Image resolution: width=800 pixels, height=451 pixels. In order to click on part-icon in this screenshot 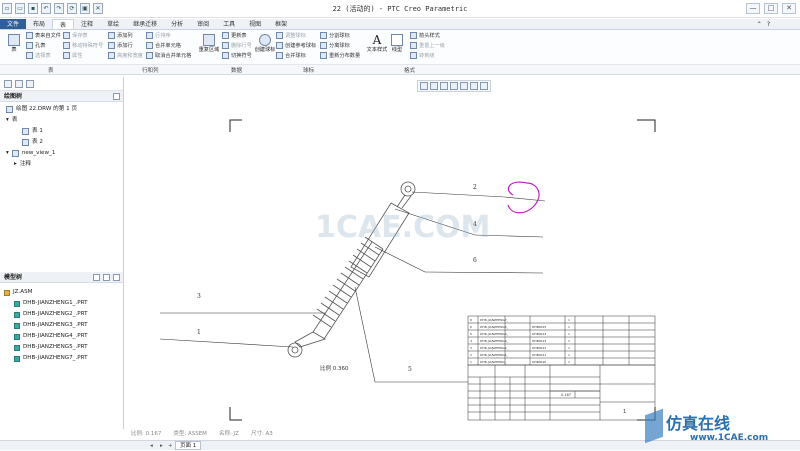, I will do `click(17, 347)`.